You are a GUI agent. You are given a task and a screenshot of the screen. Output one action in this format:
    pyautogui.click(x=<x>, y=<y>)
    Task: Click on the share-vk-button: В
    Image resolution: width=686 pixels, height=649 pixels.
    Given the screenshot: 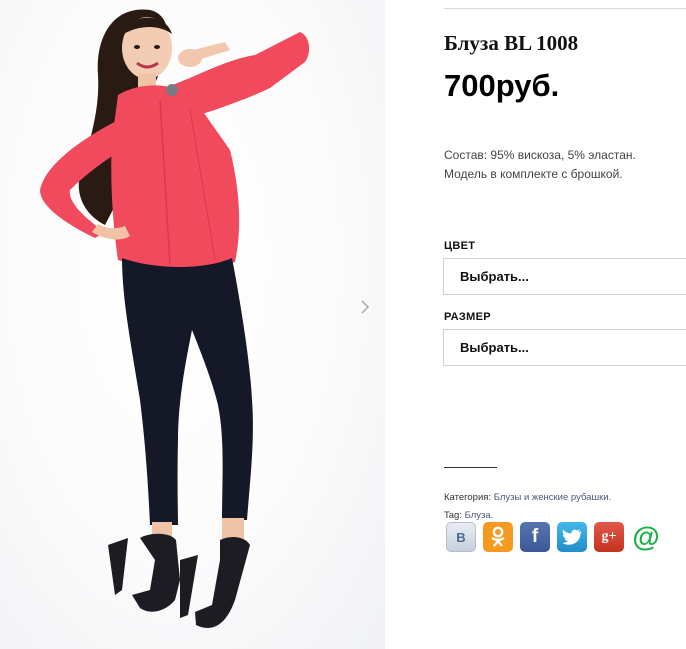 What is the action you would take?
    pyautogui.click(x=461, y=537)
    